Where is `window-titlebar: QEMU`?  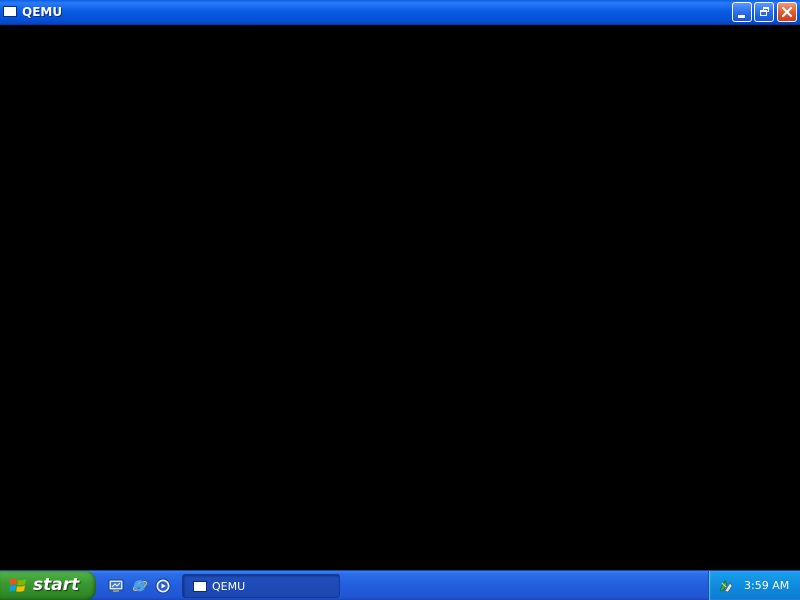 window-titlebar: QEMU is located at coordinates (400, 12).